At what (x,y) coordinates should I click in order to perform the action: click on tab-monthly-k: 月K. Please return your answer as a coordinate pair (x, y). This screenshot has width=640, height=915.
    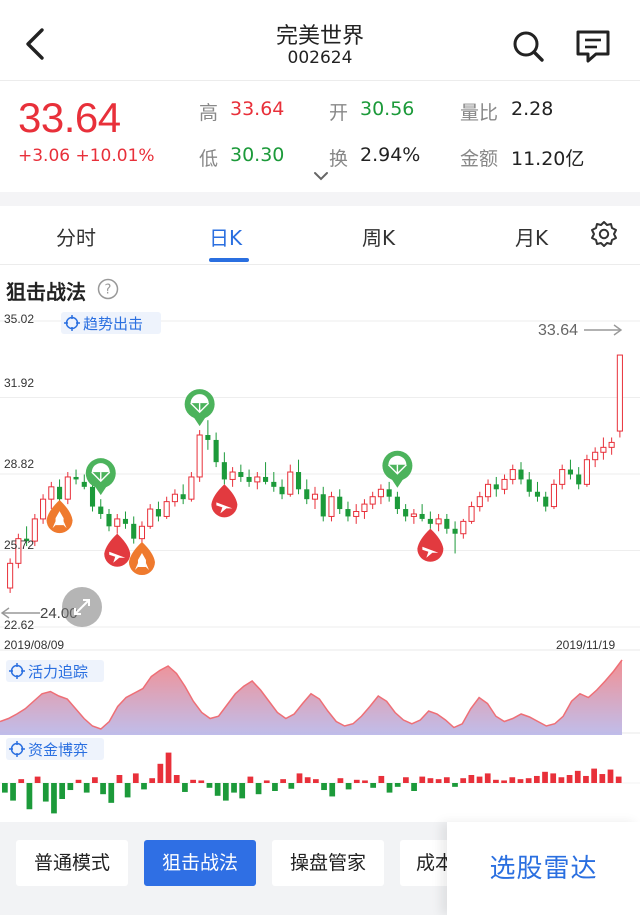
    Looking at the image, I should click on (531, 236).